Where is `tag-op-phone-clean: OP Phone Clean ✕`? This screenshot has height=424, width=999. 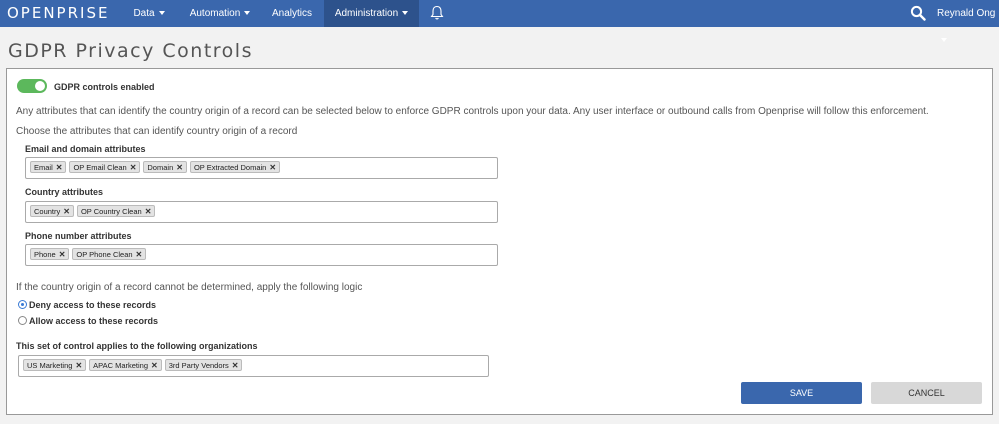 tag-op-phone-clean: OP Phone Clean ✕ is located at coordinates (109, 254).